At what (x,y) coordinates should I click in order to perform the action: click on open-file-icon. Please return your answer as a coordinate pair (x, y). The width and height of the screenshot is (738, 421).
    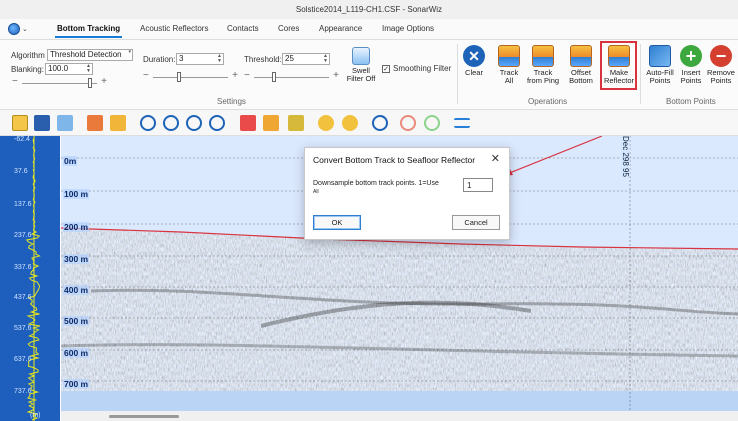
    Looking at the image, I should click on (20, 123).